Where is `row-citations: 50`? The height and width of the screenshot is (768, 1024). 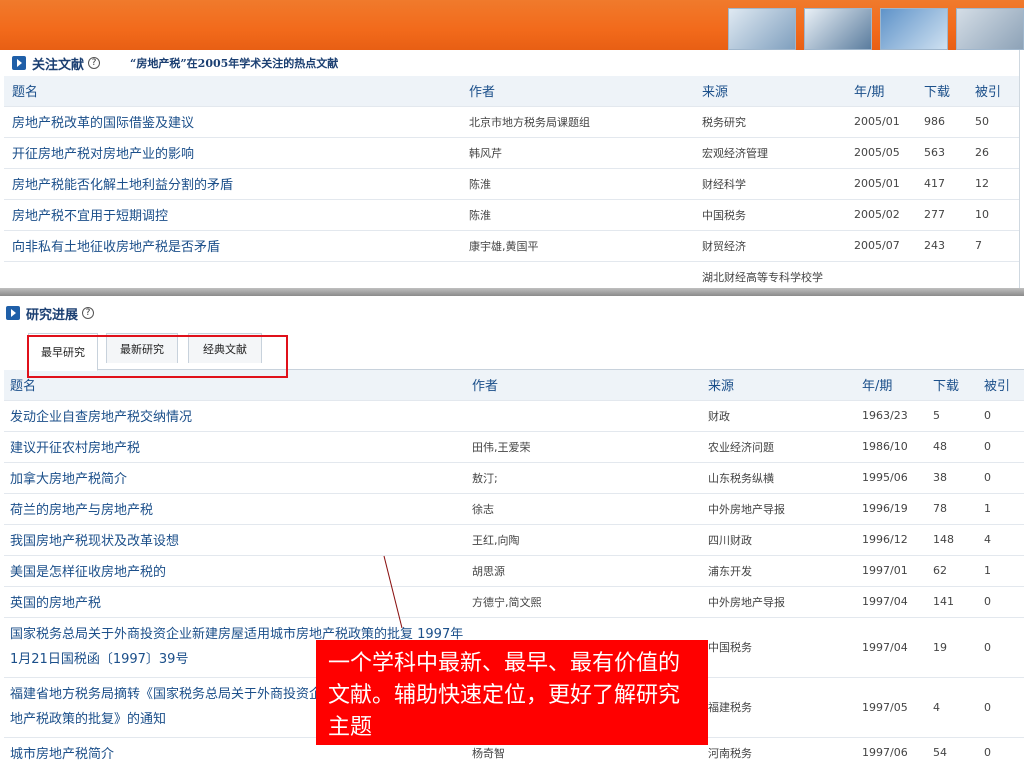 row-citations: 50 is located at coordinates (993, 121).